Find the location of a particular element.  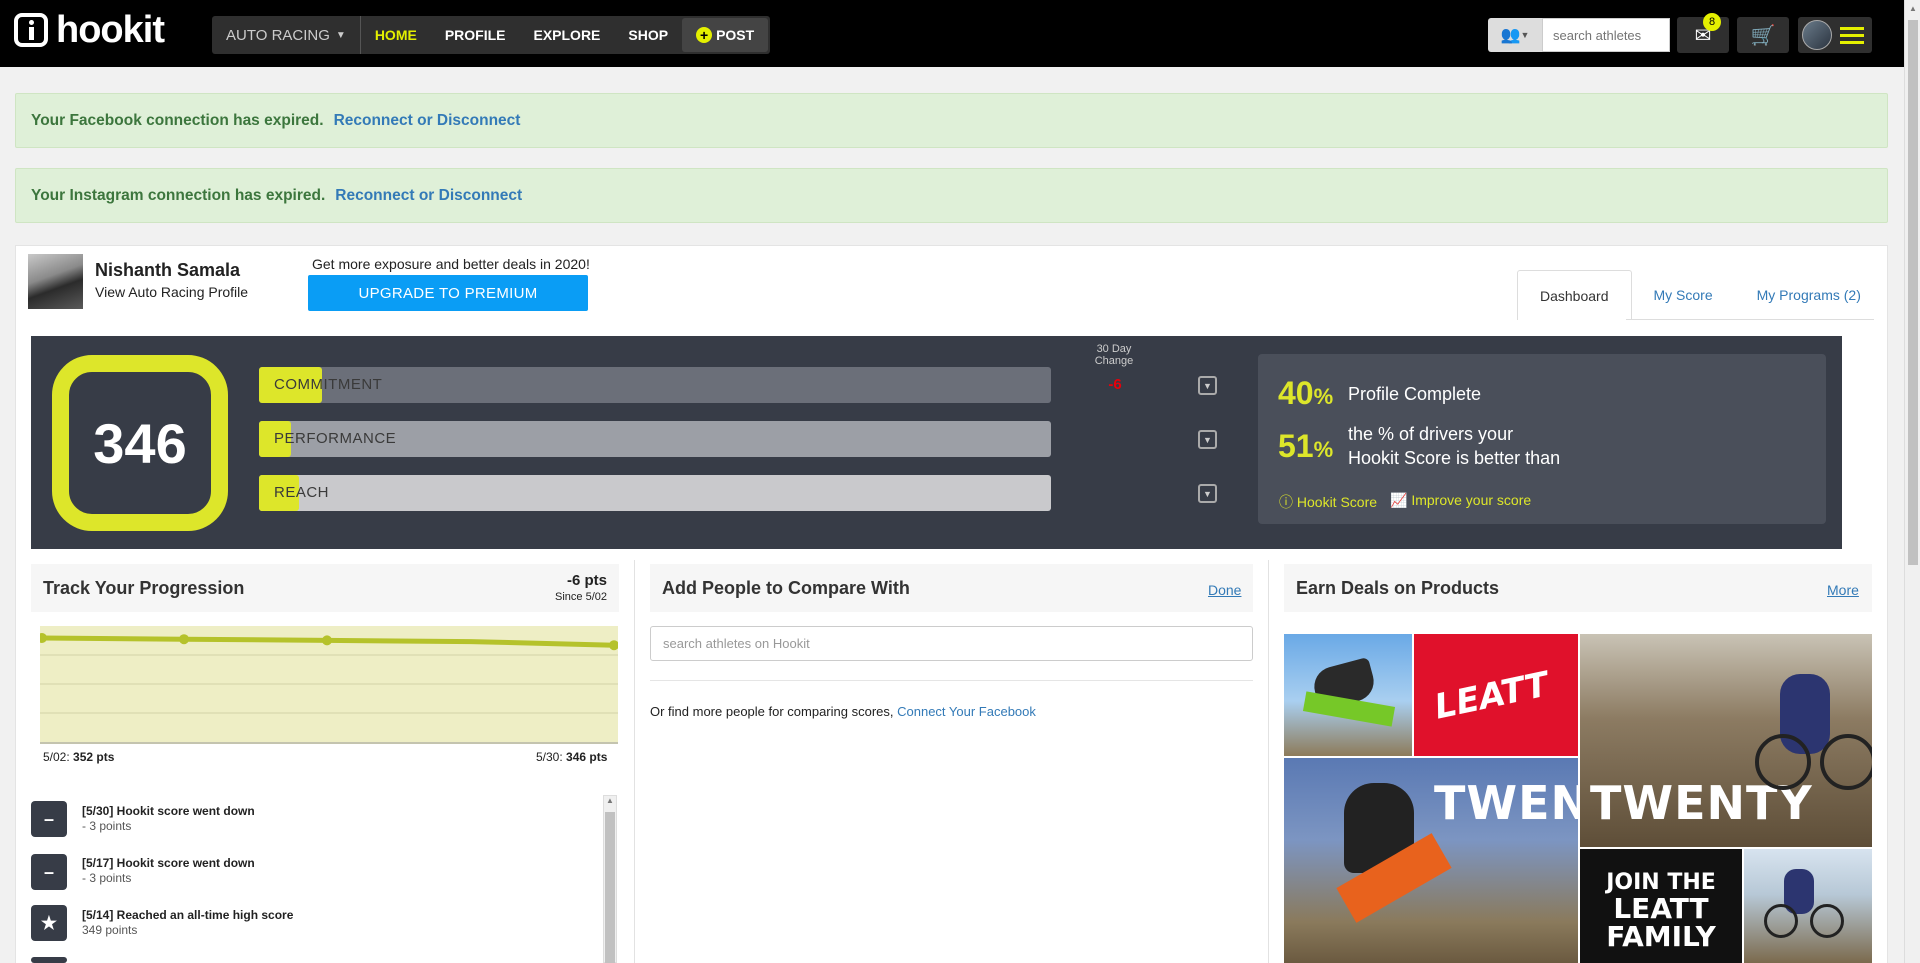

change-header: 30 Day Change is located at coordinates (1114, 355).